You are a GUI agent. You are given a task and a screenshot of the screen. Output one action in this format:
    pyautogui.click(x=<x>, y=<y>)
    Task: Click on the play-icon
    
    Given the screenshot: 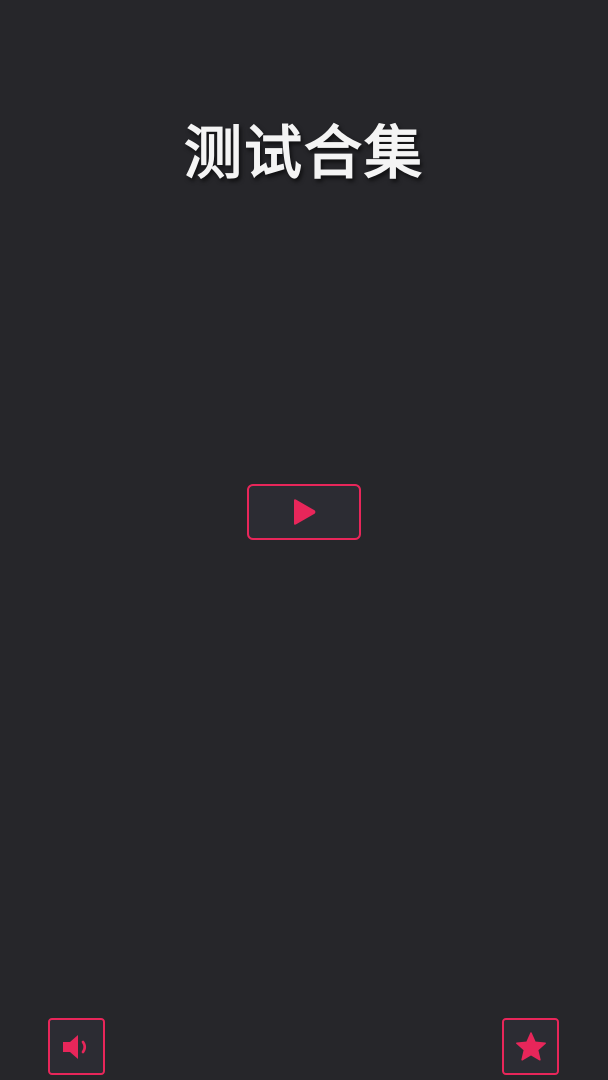 What is the action you would take?
    pyautogui.click(x=304, y=512)
    